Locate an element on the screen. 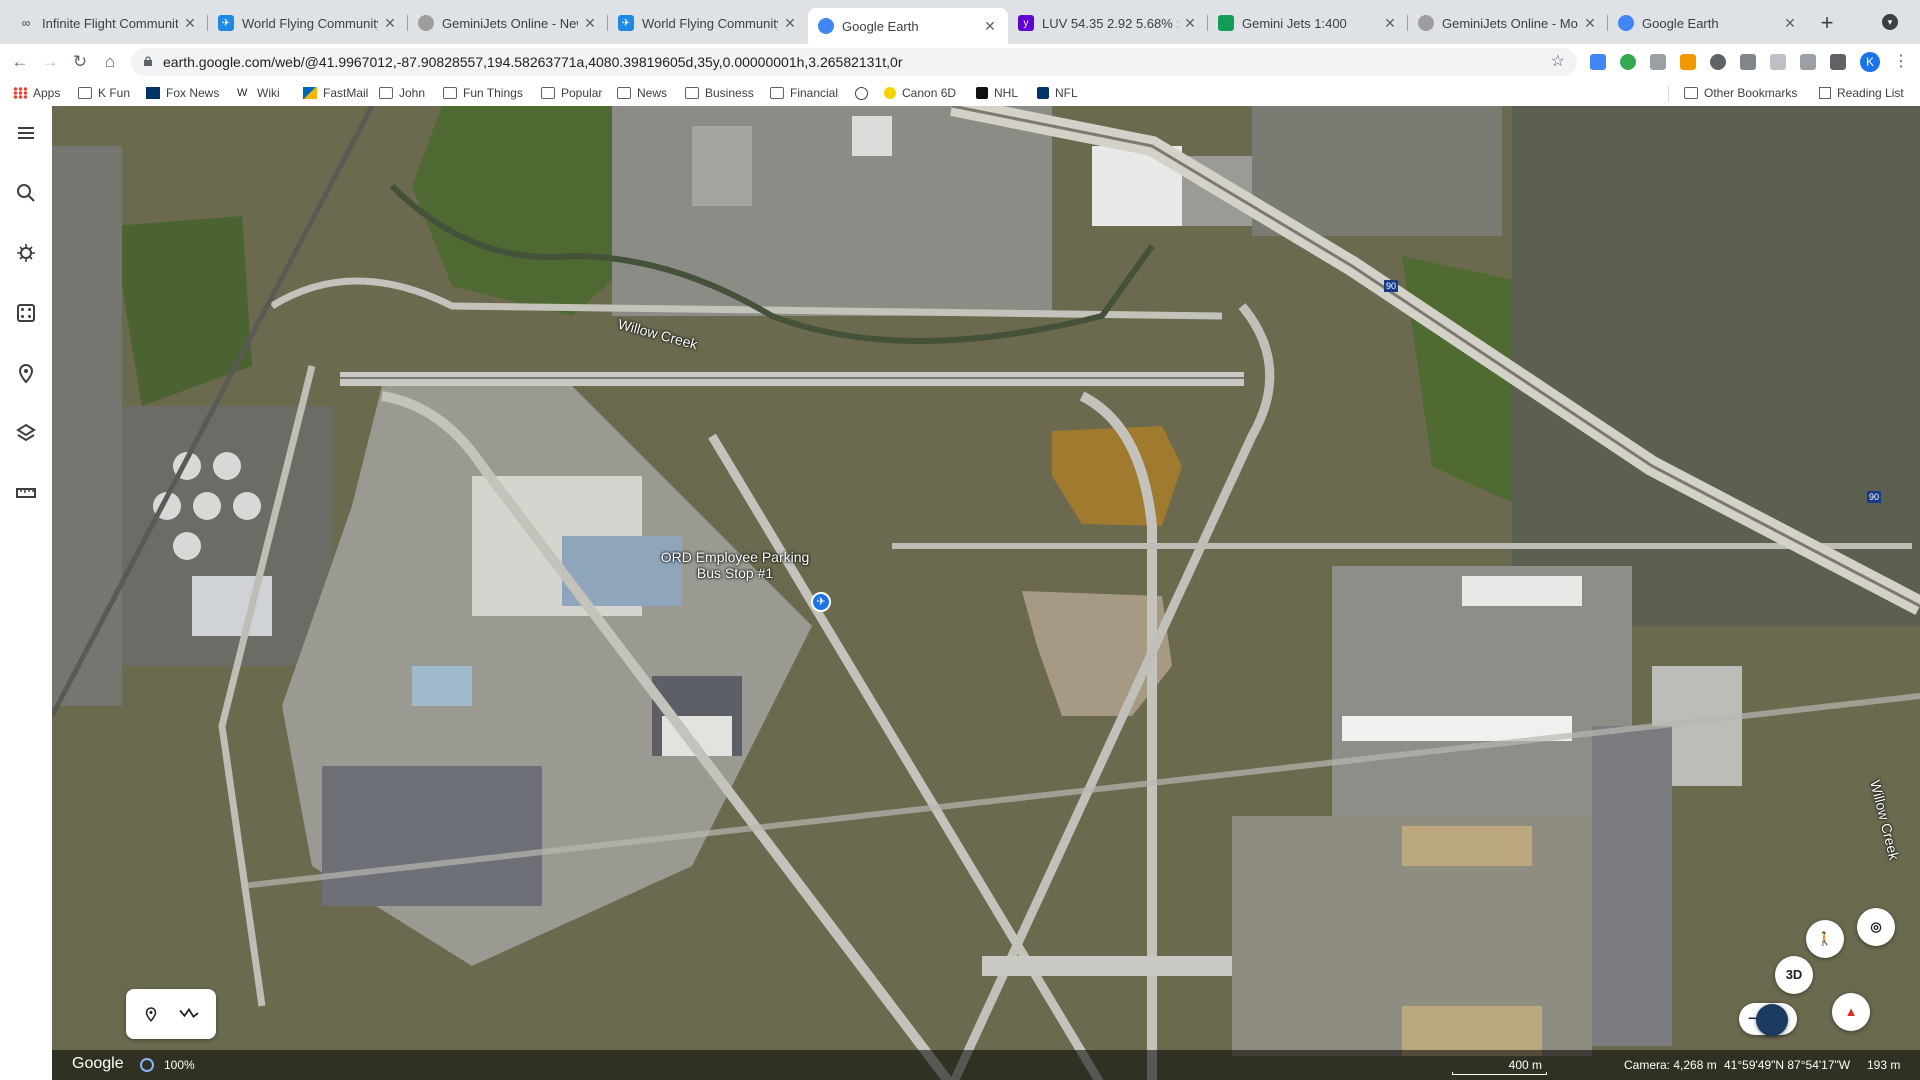 The image size is (1920, 1080). extension-icon is located at coordinates (1658, 62).